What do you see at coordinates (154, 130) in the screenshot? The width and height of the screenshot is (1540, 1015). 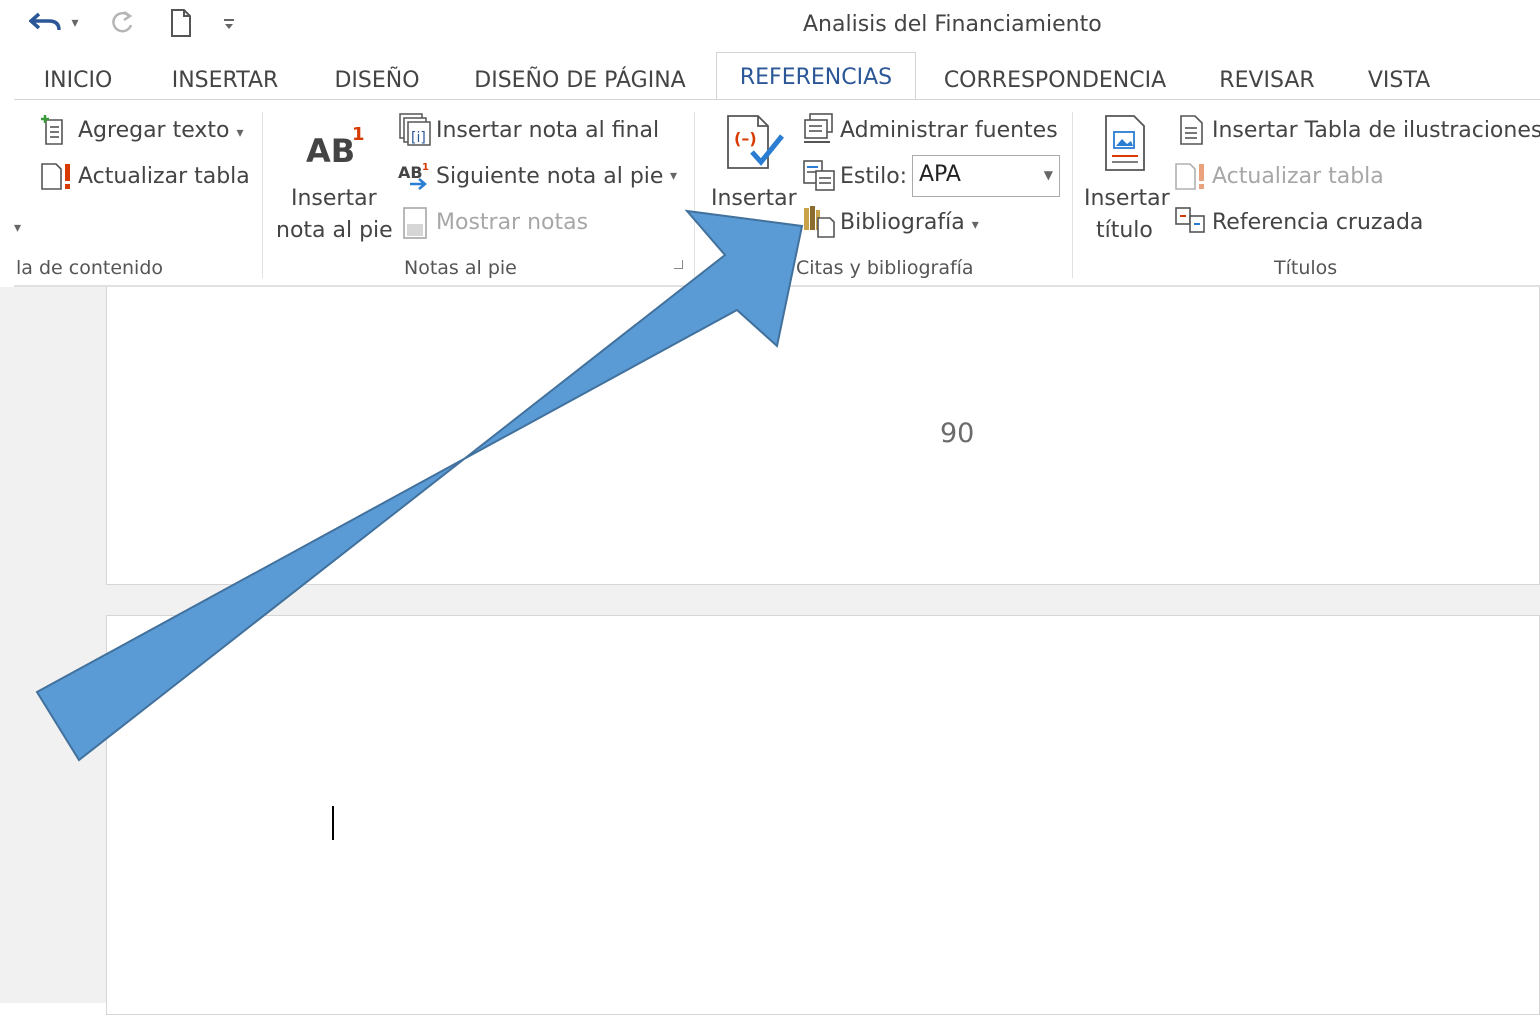 I see `agregar-texto-label: Agregar texto` at bounding box center [154, 130].